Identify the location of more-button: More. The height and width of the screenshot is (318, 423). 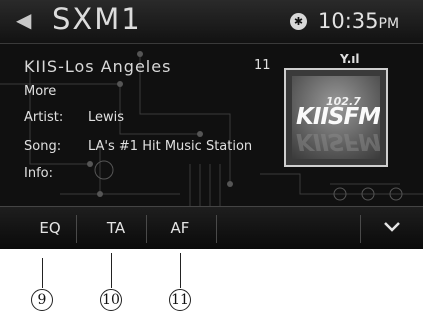
(40, 91).